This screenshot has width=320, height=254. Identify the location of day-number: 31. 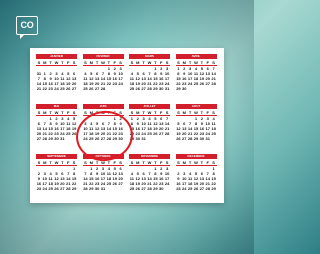
(167, 88).